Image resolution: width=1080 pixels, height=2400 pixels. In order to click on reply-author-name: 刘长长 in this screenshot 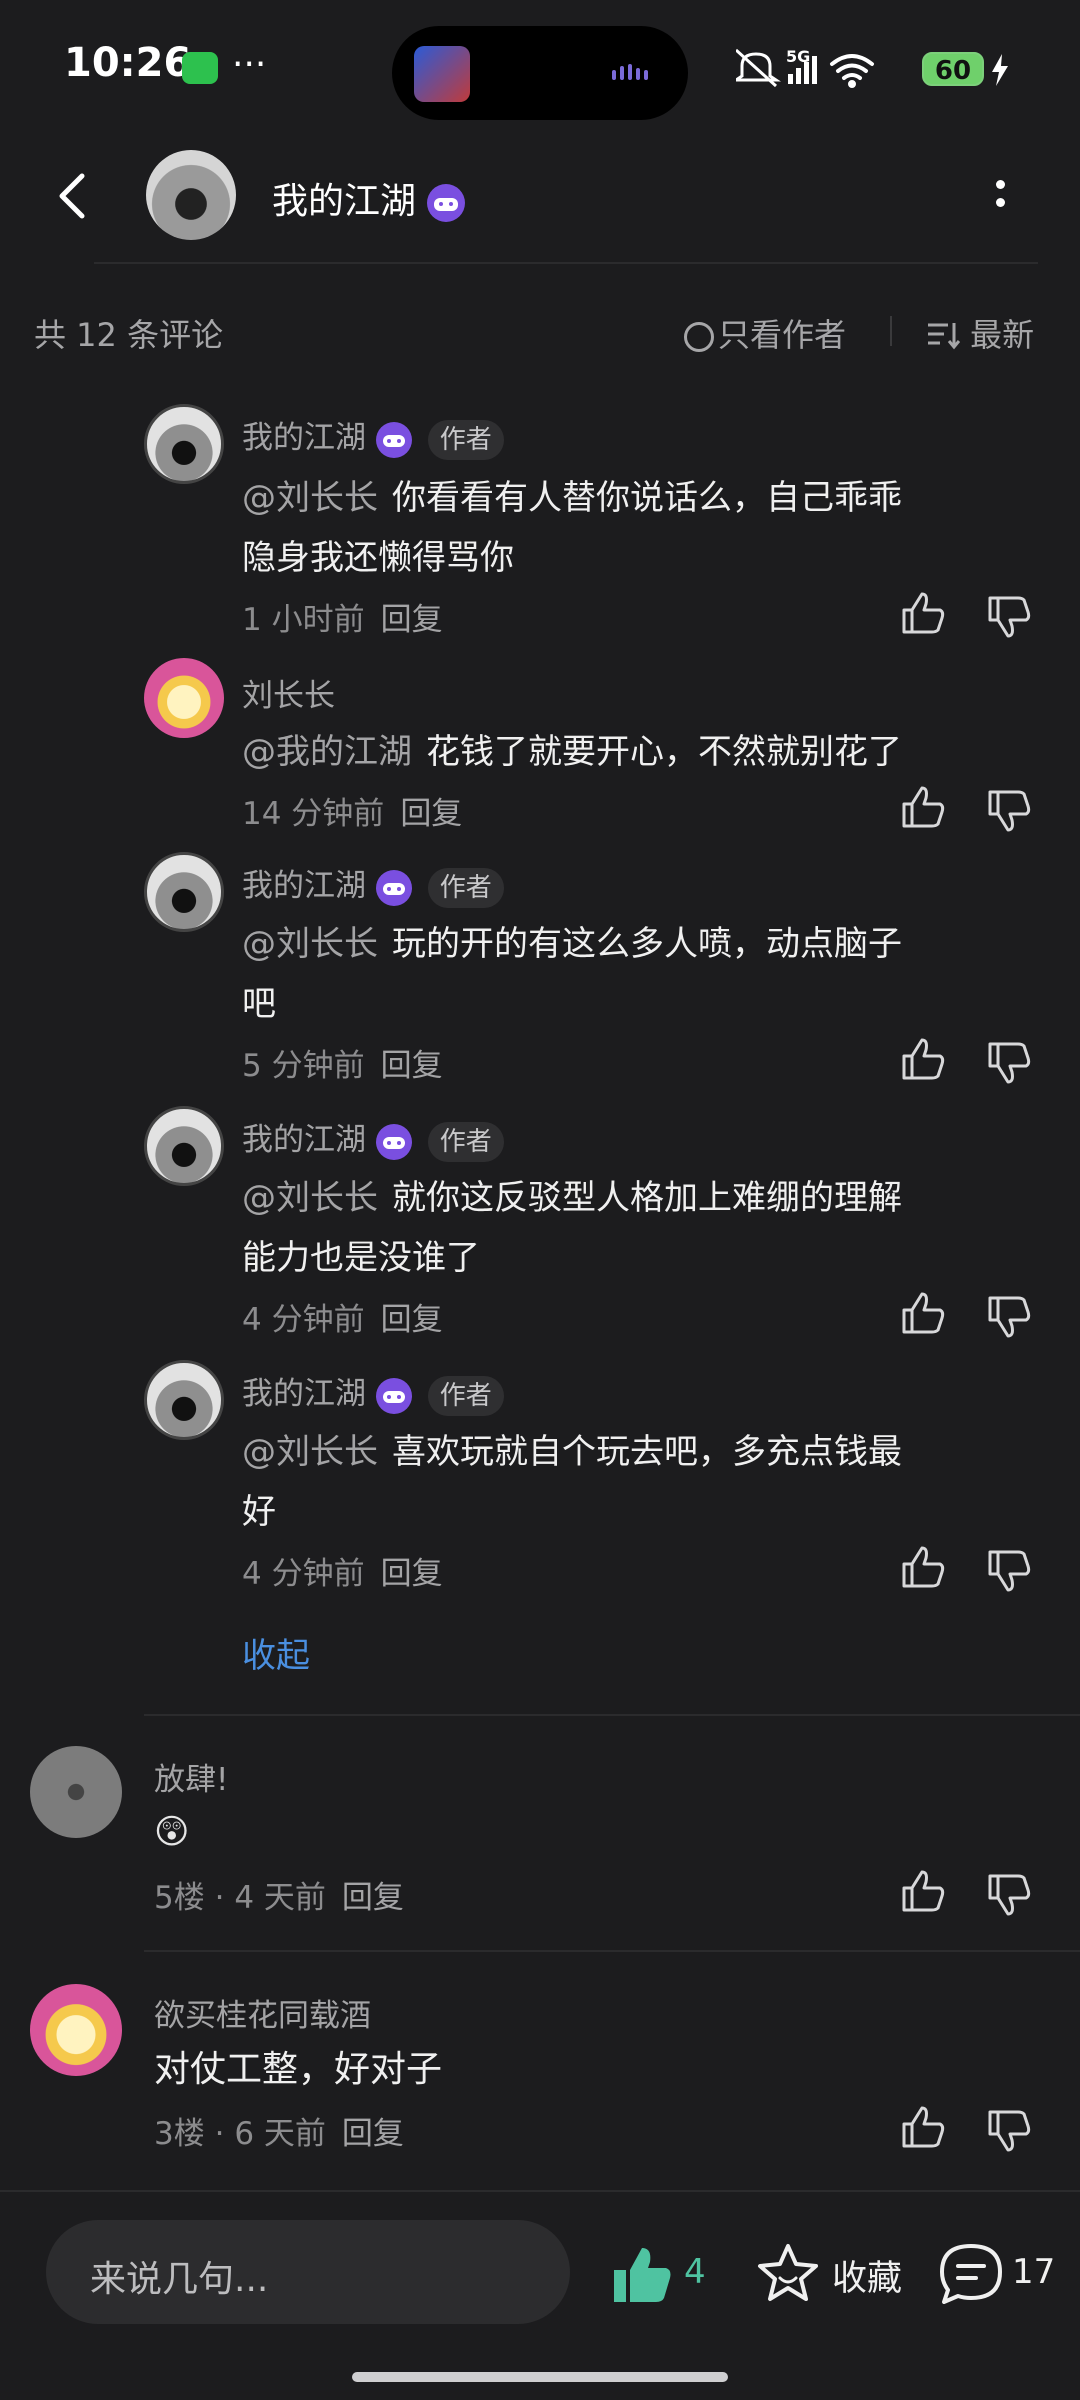, I will do `click(288, 692)`.